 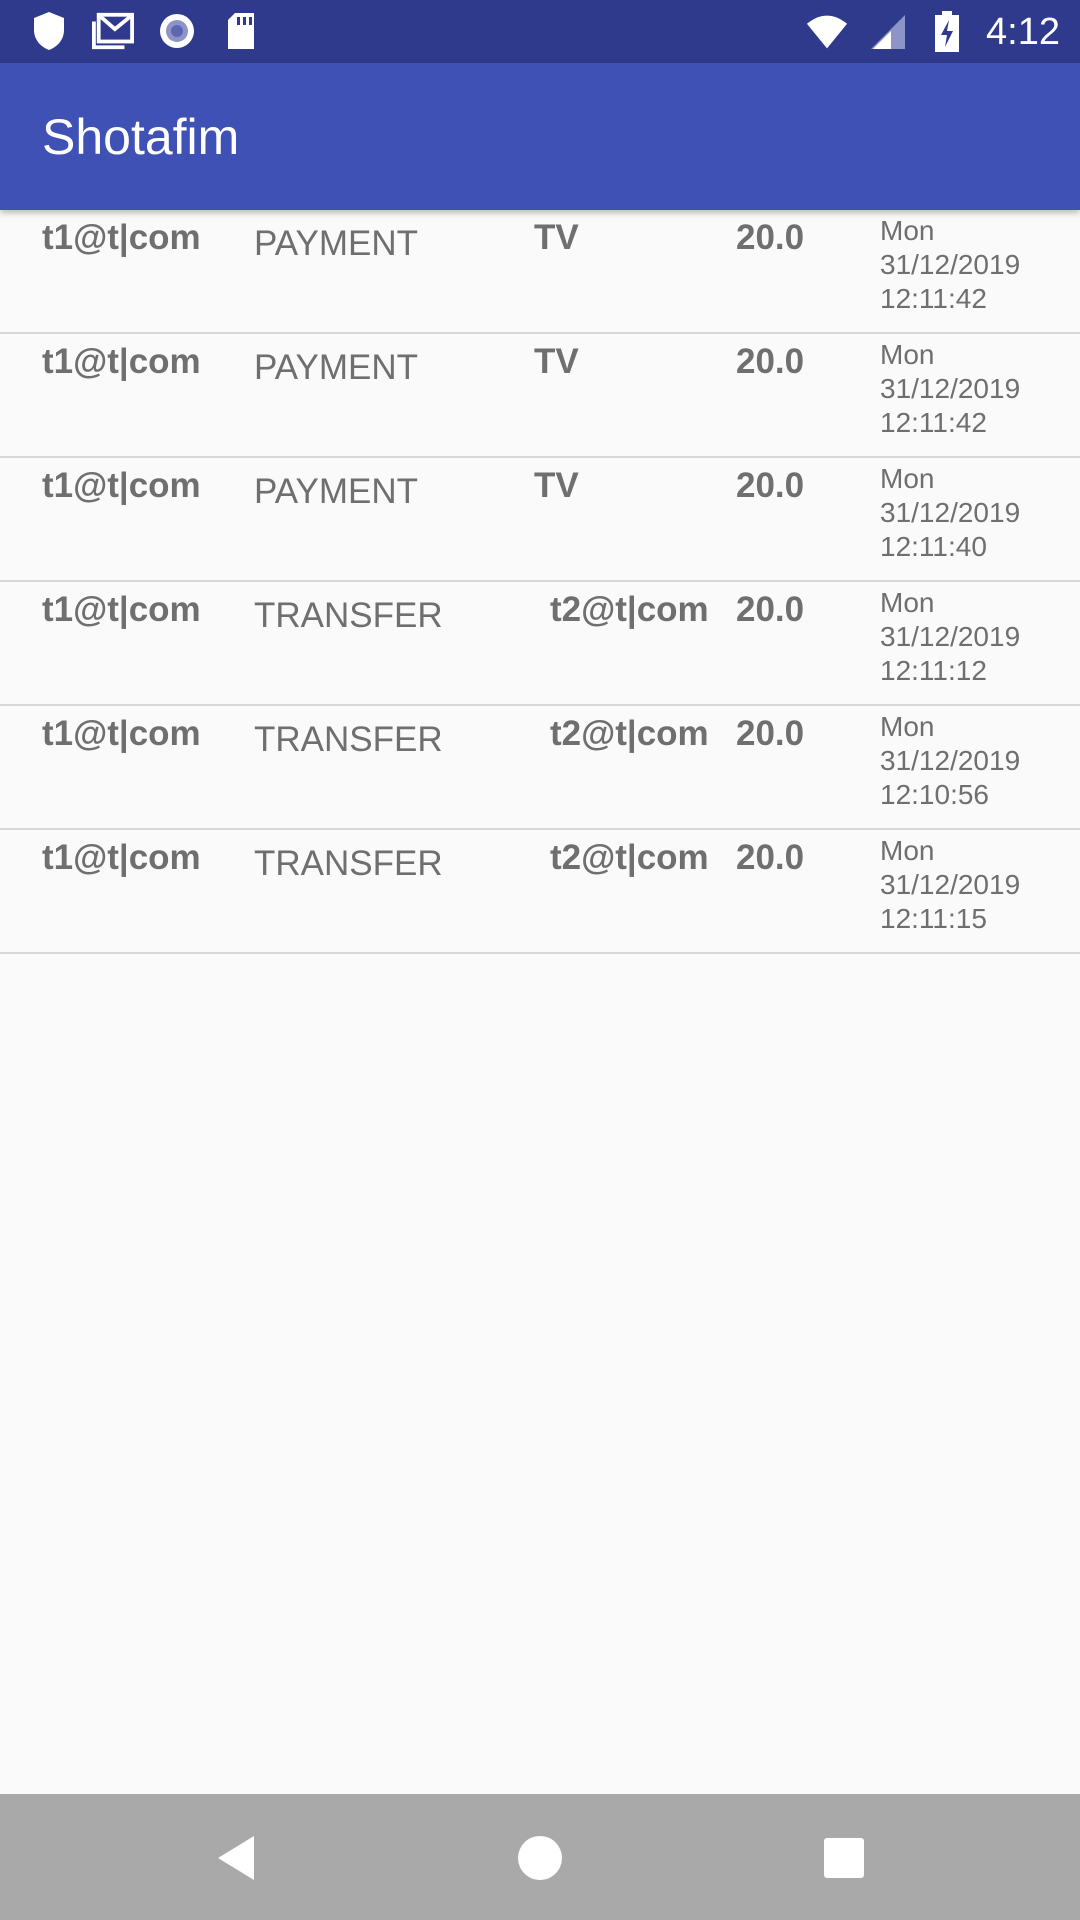 I want to click on sd-card-icon, so click(x=241, y=31).